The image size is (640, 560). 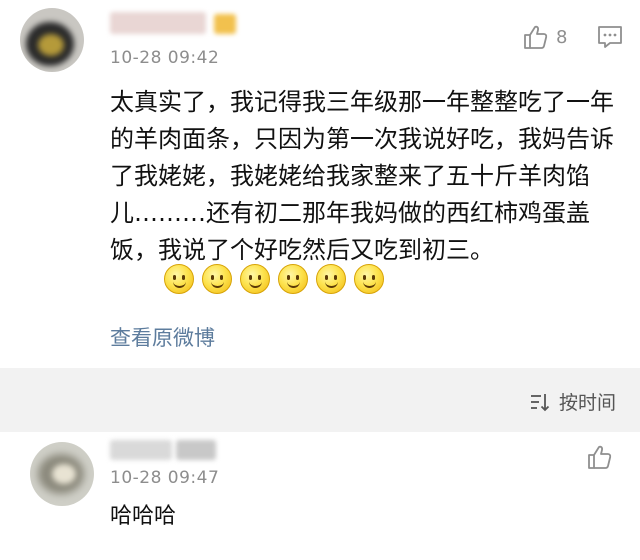 What do you see at coordinates (143, 516) in the screenshot?
I see `comment-text: 哈哈哈` at bounding box center [143, 516].